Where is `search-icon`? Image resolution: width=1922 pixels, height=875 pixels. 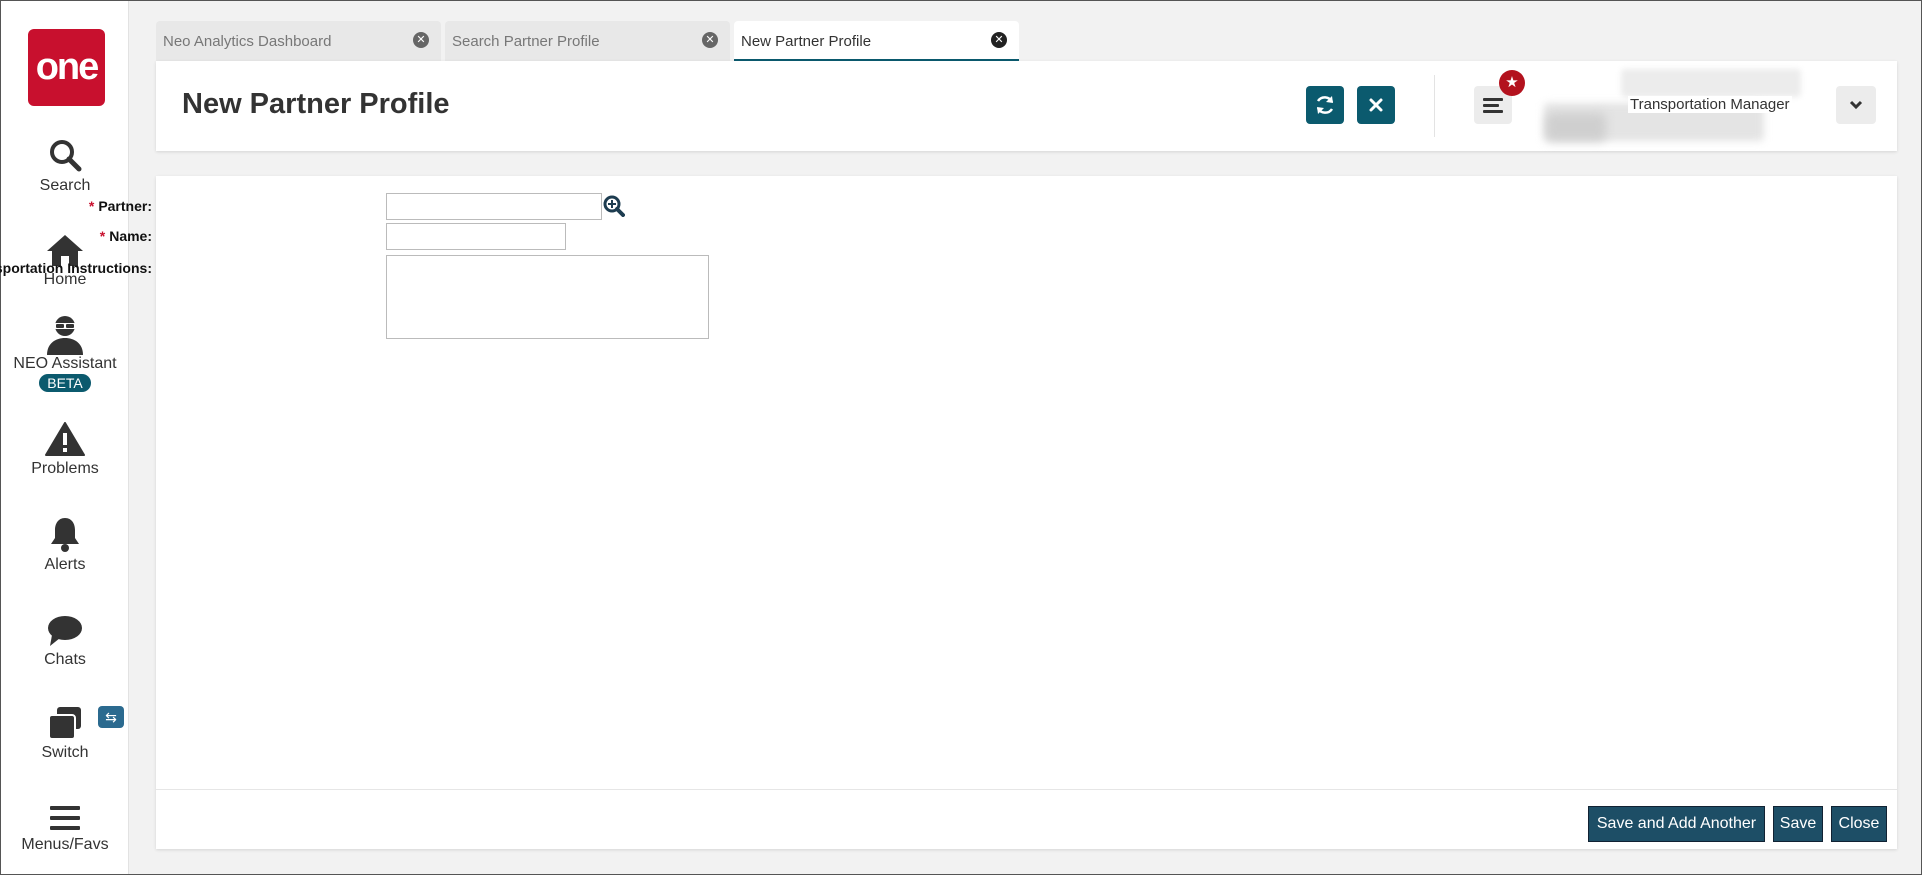 search-icon is located at coordinates (66, 156).